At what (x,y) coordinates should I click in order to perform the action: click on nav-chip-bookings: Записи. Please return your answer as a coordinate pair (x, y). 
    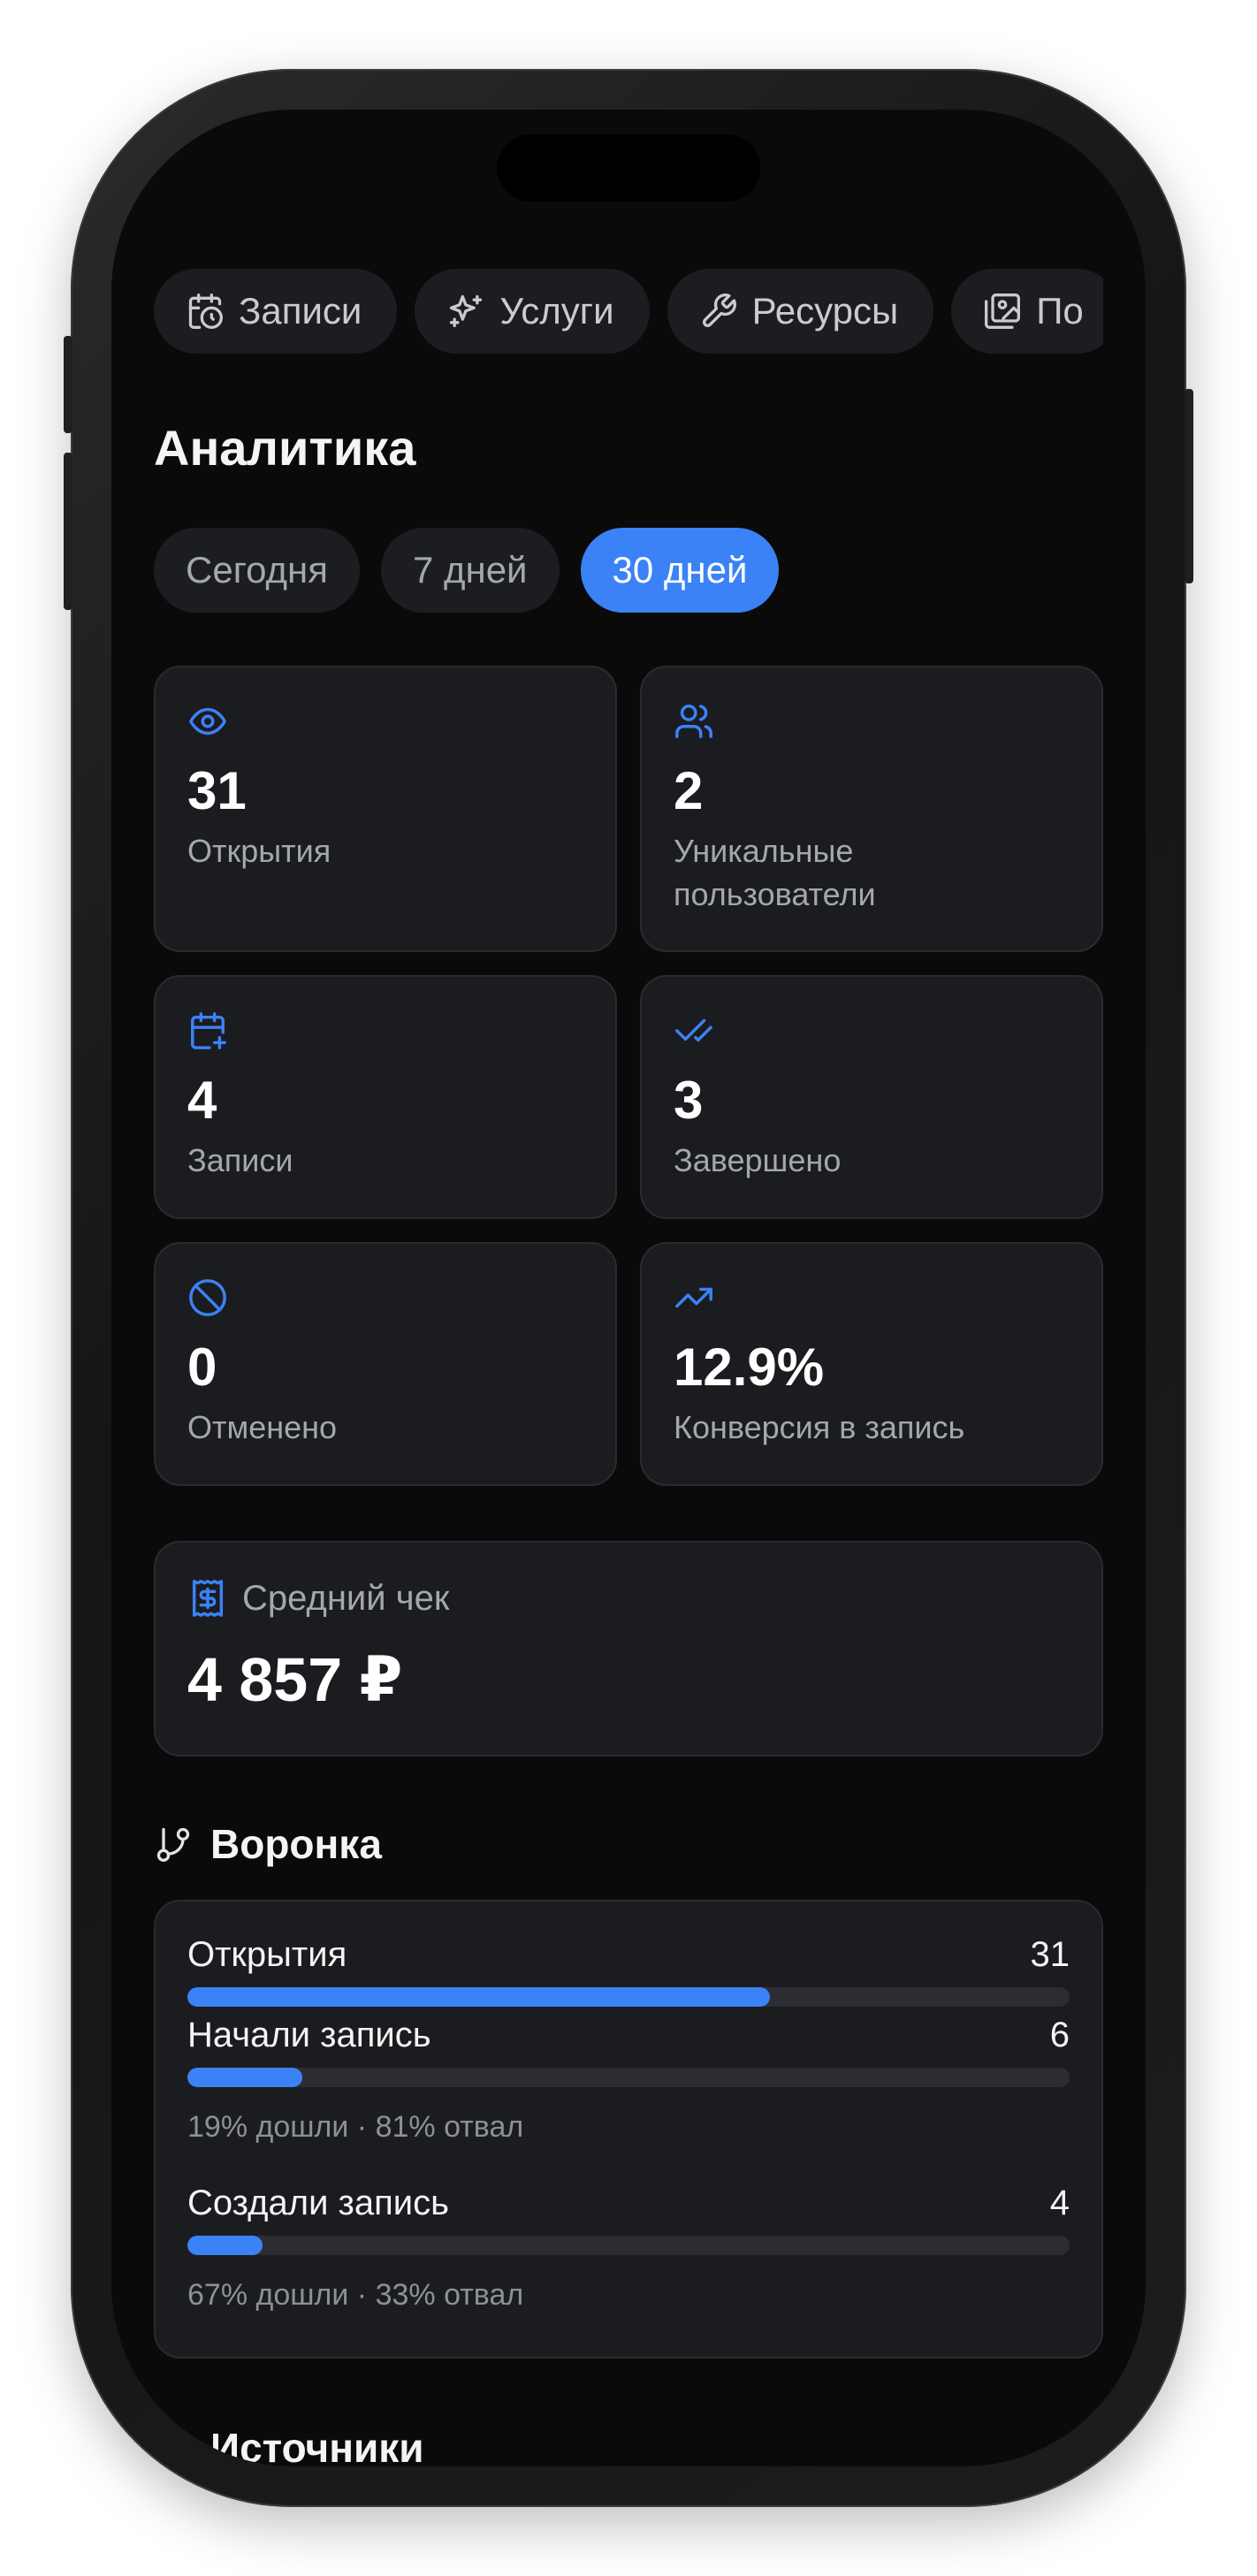
    Looking at the image, I should click on (276, 311).